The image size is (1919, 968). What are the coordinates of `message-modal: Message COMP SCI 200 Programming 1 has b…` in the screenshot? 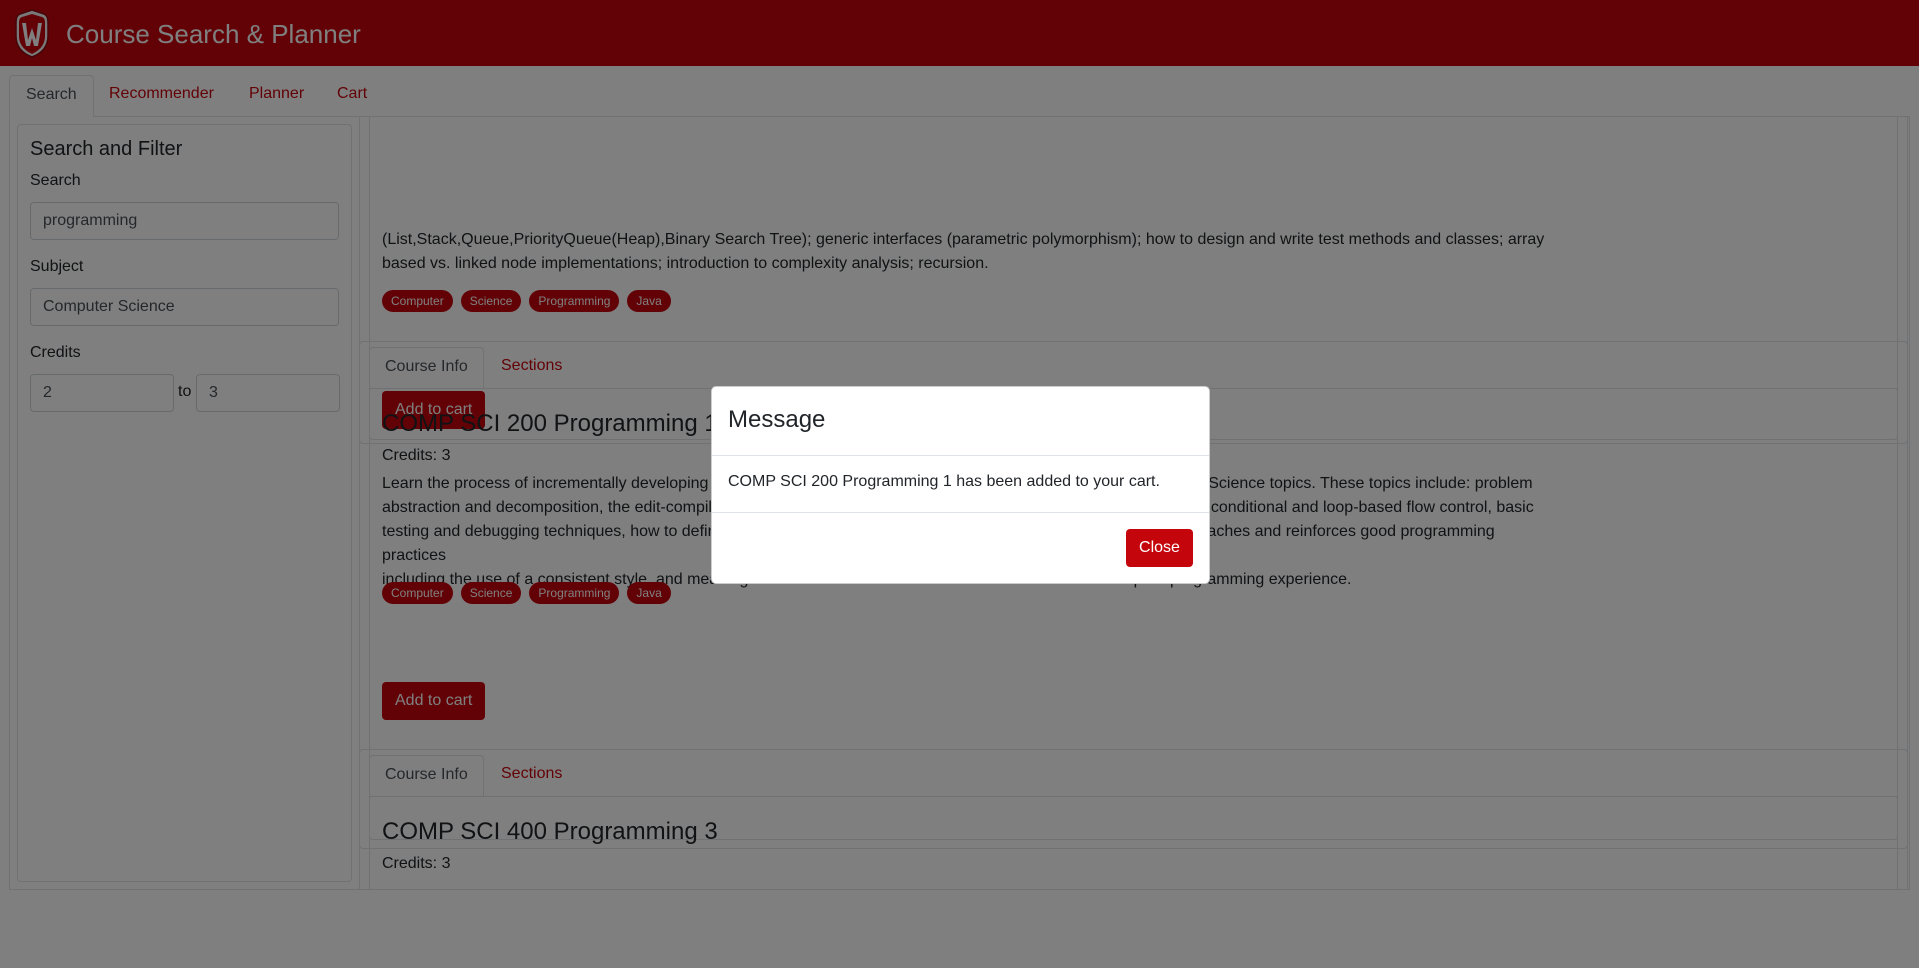 It's located at (960, 485).